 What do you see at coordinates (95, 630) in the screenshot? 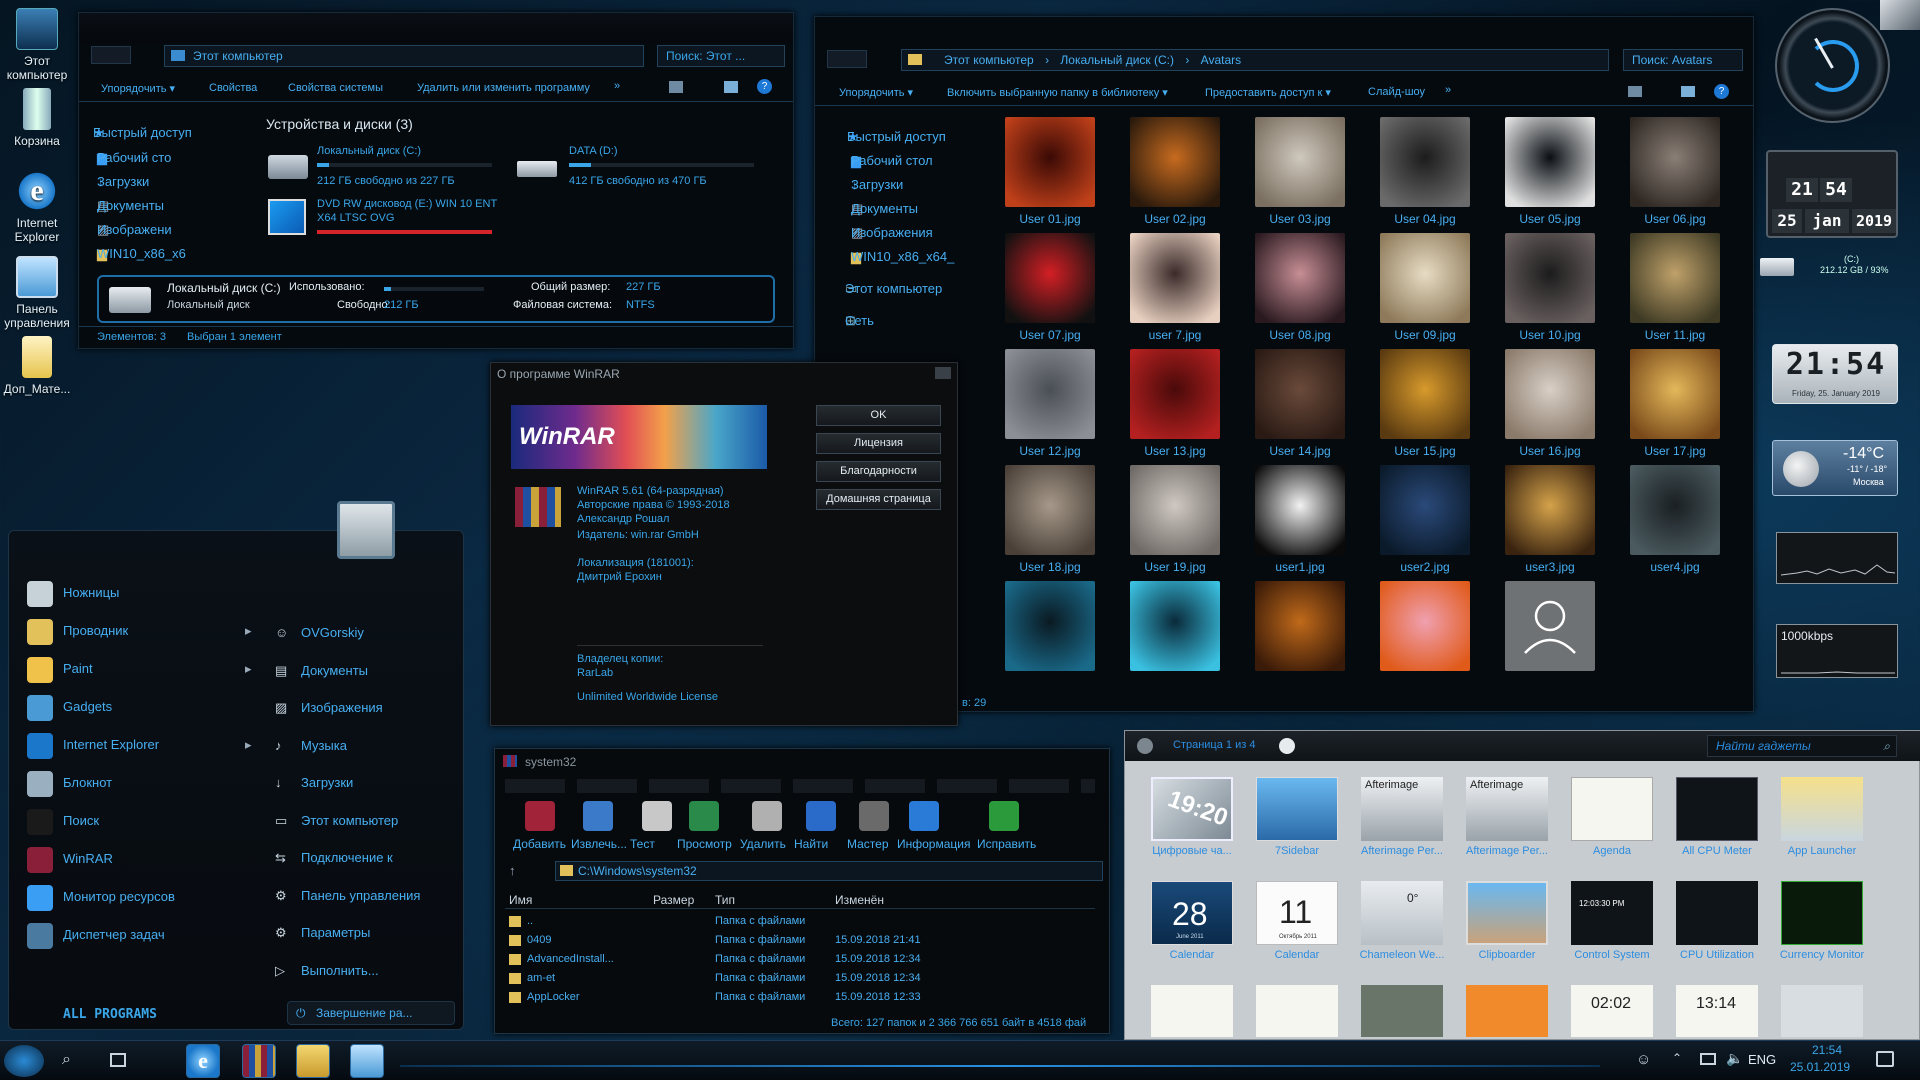
I see `start-item: Проводник` at bounding box center [95, 630].